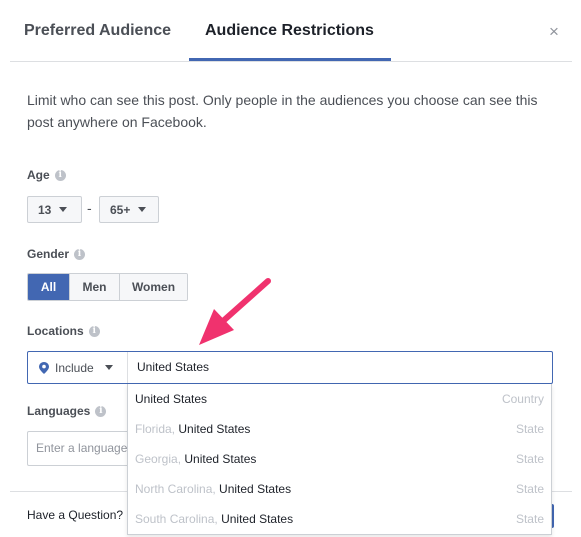  What do you see at coordinates (178, 519) in the screenshot?
I see `suggestion-prefix: South Carolina,` at bounding box center [178, 519].